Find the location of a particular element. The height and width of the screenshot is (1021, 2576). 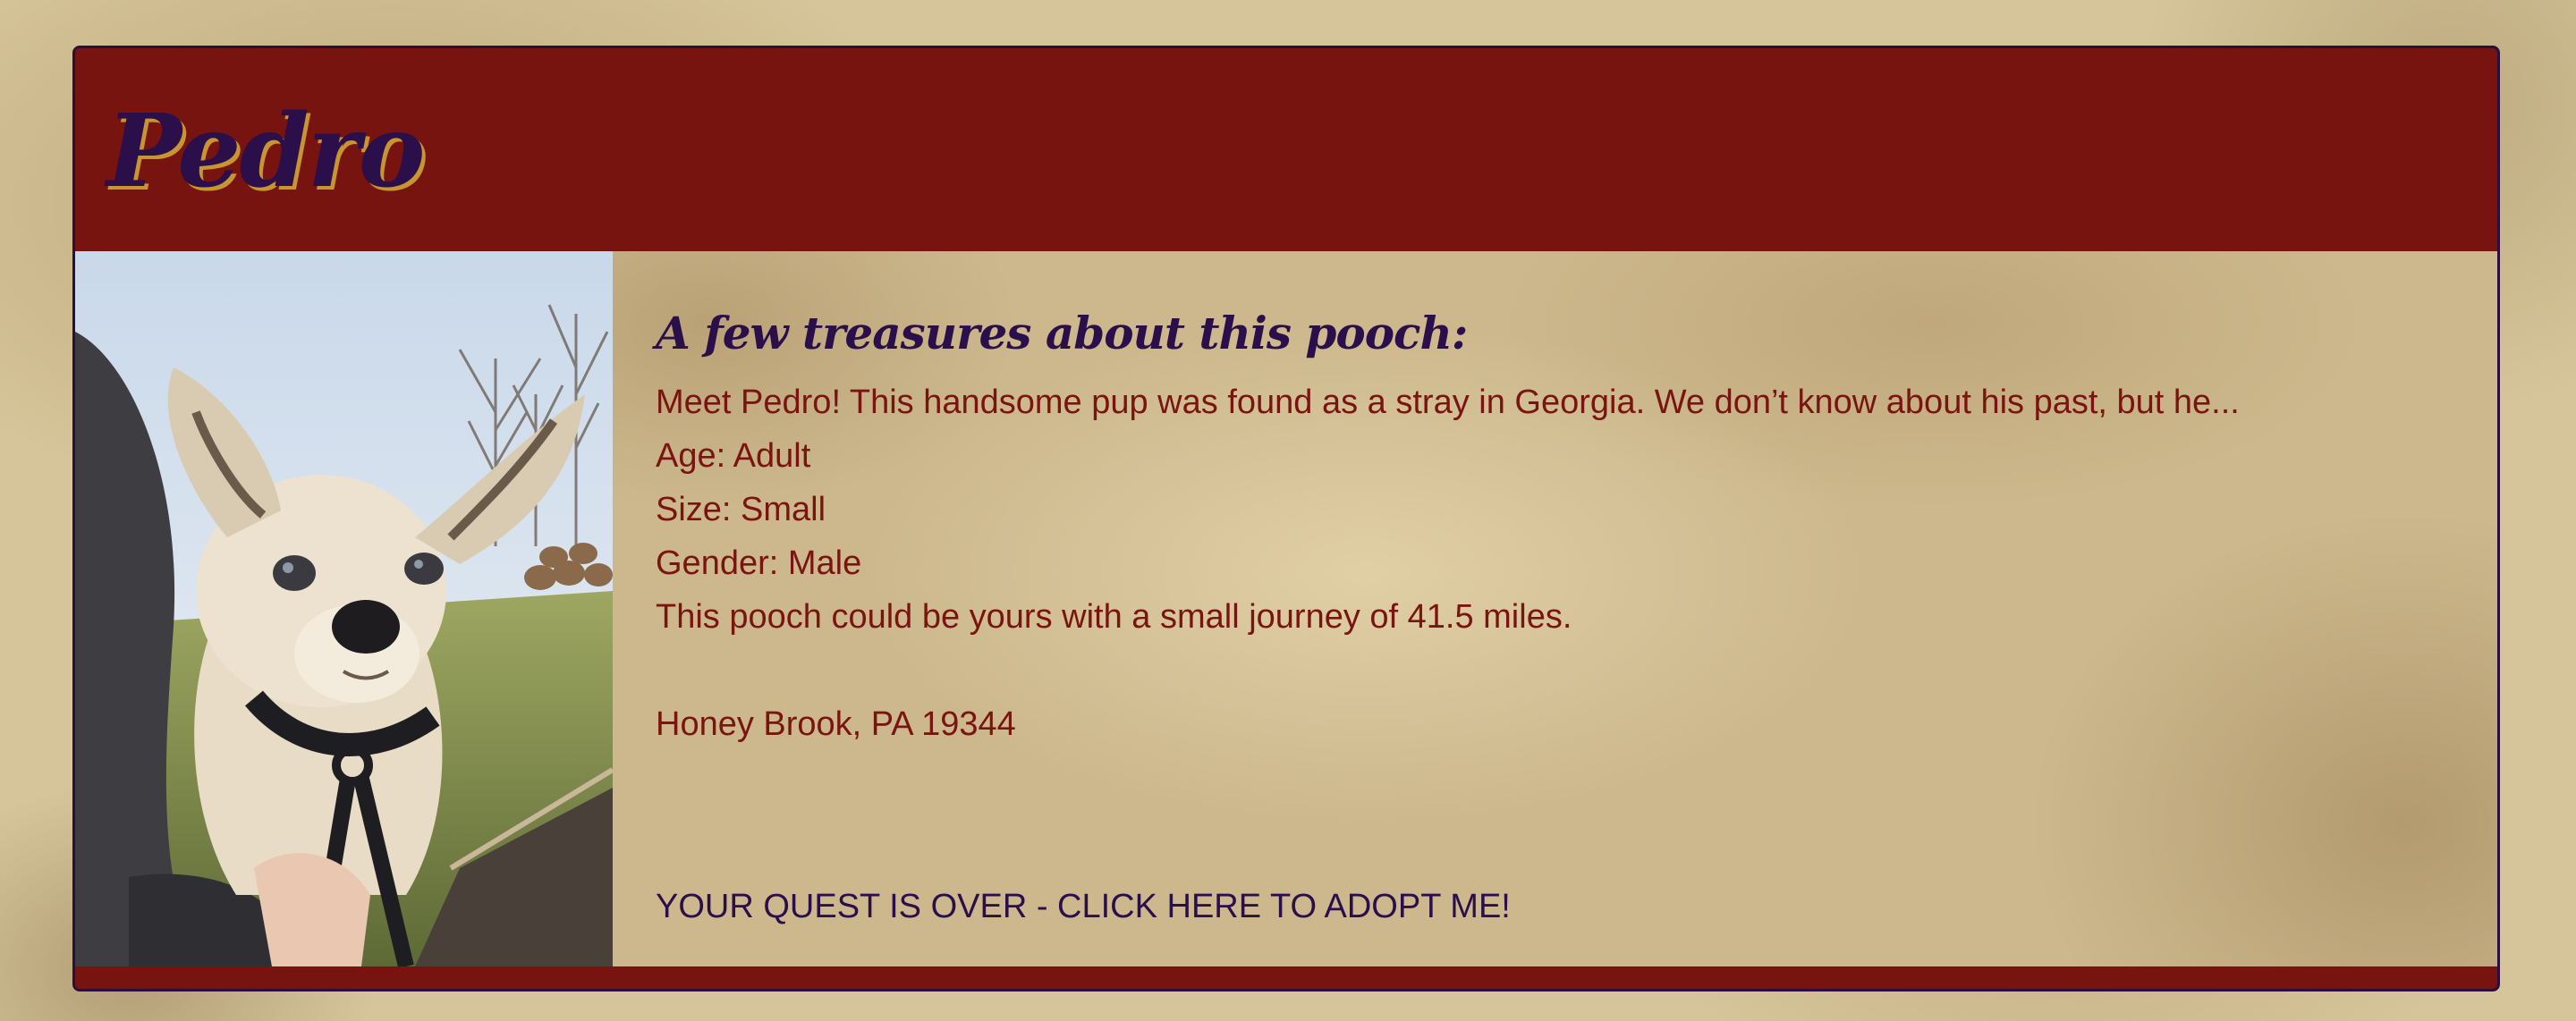

pet-location: Honey Brook, PA 19344 is located at coordinates (836, 724).